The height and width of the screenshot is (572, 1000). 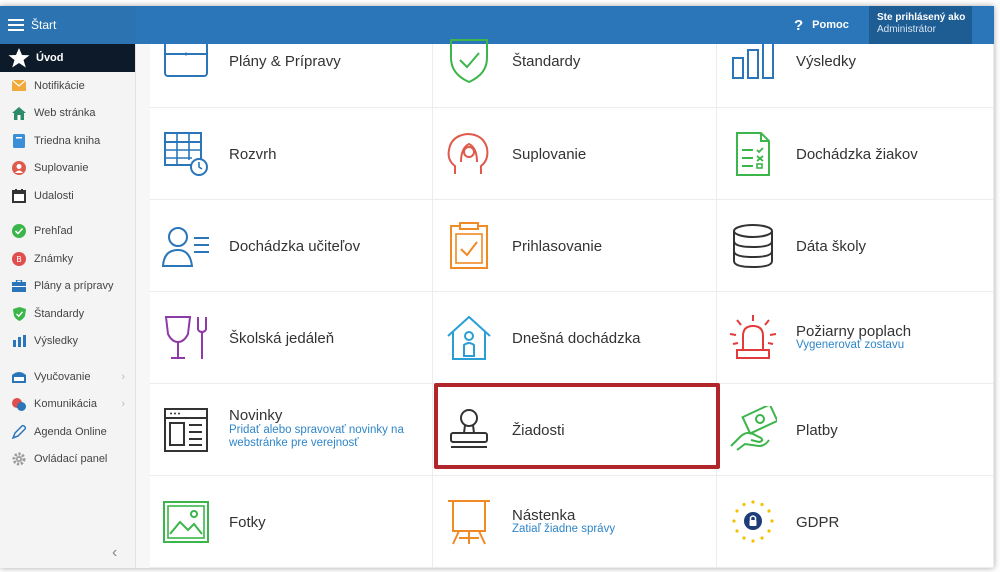 I want to click on question-icon: ?, so click(x=799, y=25).